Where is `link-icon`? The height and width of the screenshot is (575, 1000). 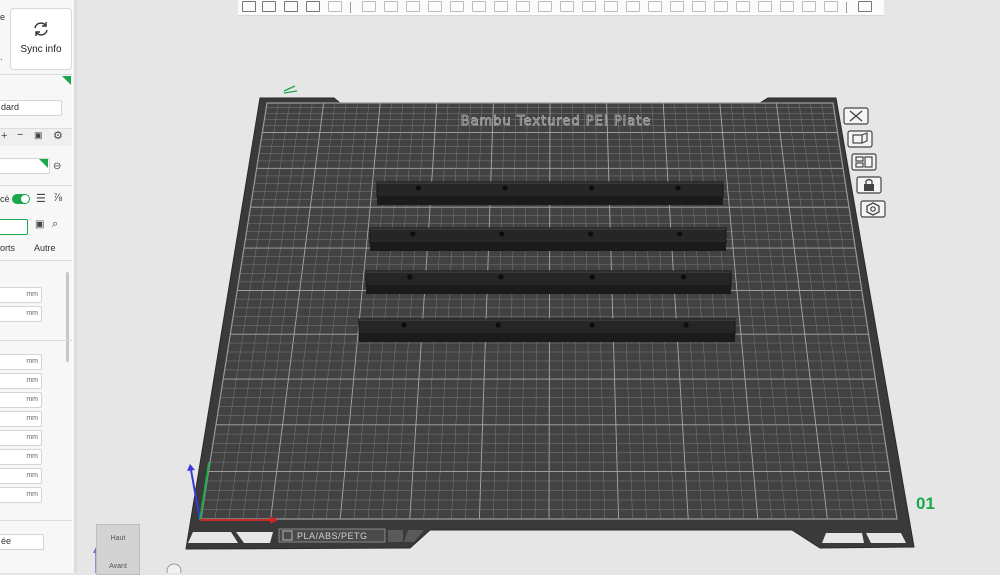
link-icon is located at coordinates (174, 568).